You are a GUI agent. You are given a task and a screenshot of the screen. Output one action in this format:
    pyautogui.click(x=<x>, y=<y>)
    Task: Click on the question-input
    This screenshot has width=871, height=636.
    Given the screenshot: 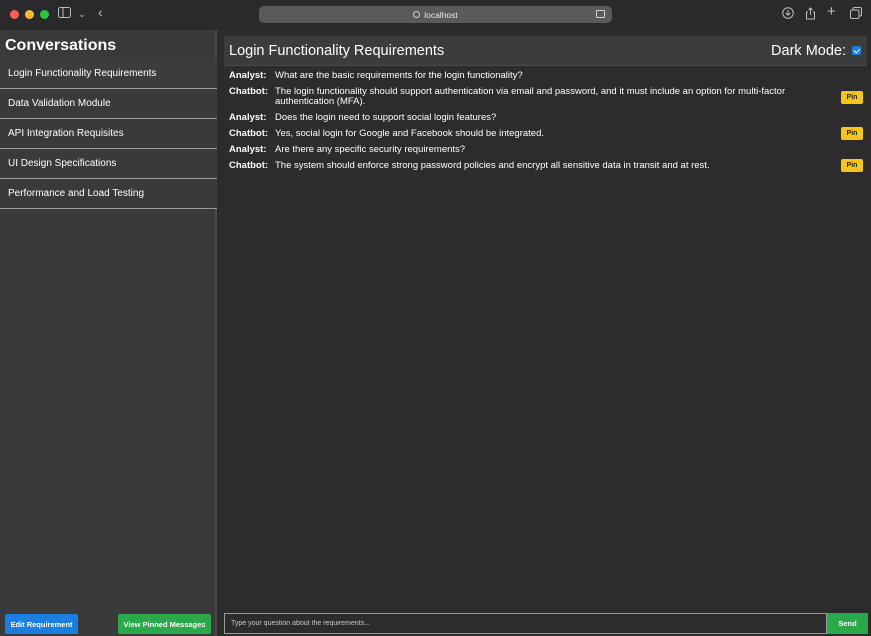 What is the action you would take?
    pyautogui.click(x=525, y=623)
    